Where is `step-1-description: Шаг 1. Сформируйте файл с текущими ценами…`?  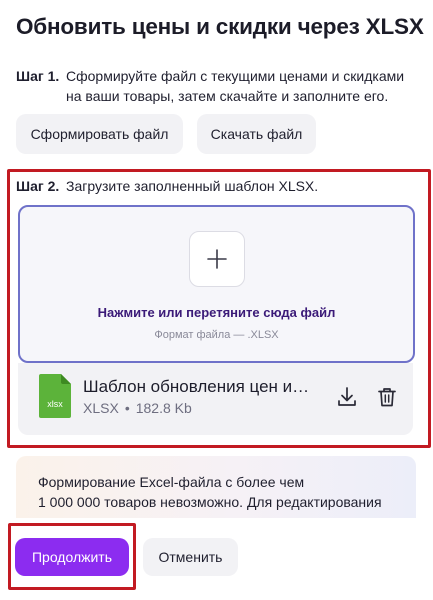 step-1-description: Шаг 1. Сформируйте файл с текущими ценами… is located at coordinates (221, 86).